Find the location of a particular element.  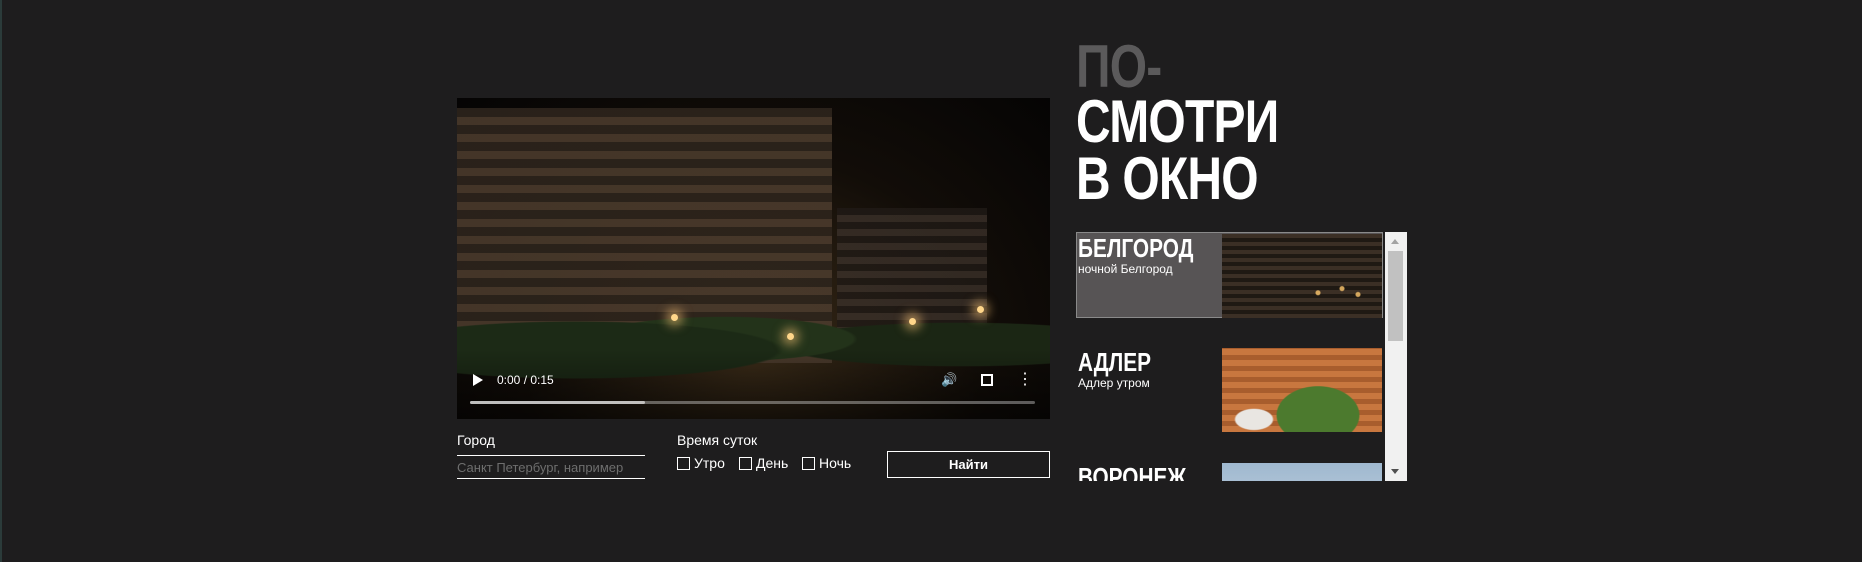

video-buffered-bar is located at coordinates (558, 402).